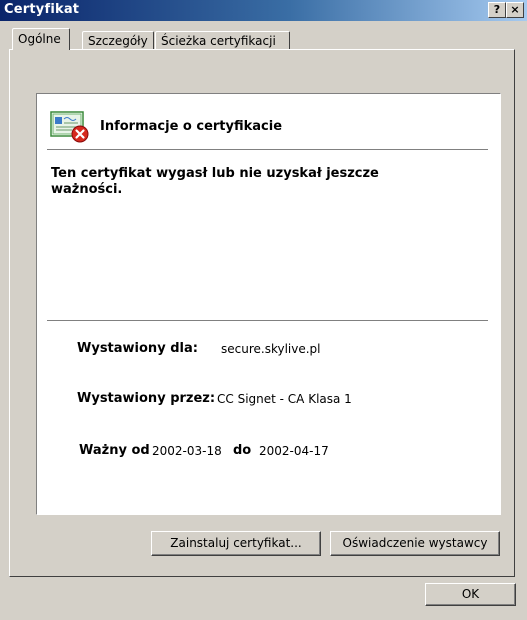 This screenshot has width=527, height=620. Describe the element at coordinates (294, 451) in the screenshot. I see `valid-to-value: 2002-04-17` at that location.